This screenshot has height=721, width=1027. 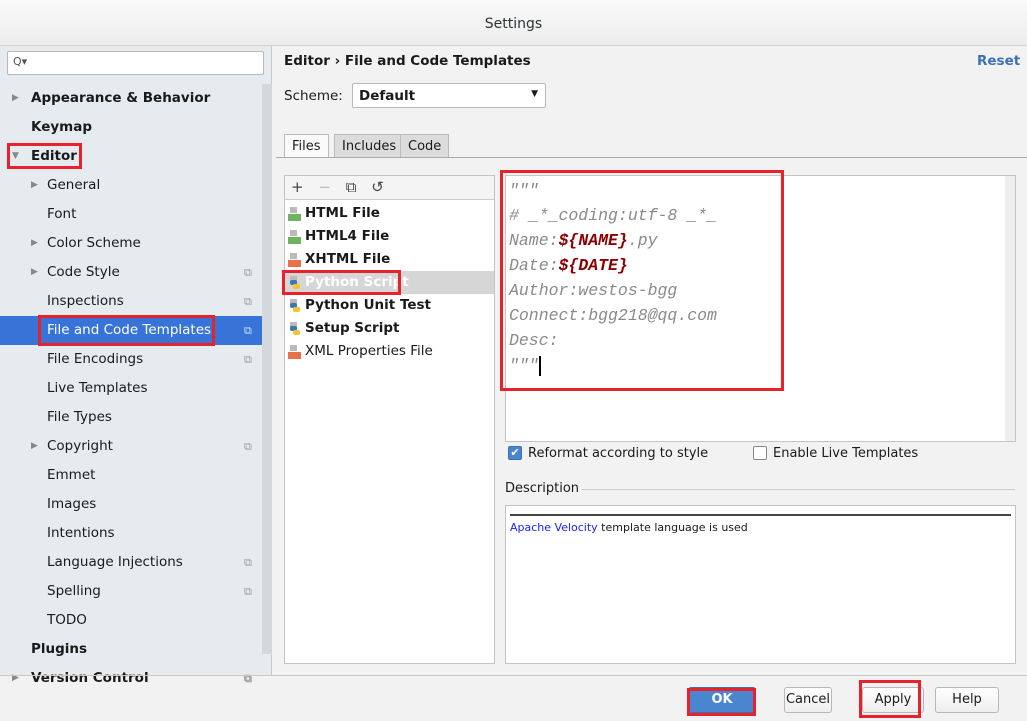 What do you see at coordinates (306, 146) in the screenshot?
I see `tab-files: Files` at bounding box center [306, 146].